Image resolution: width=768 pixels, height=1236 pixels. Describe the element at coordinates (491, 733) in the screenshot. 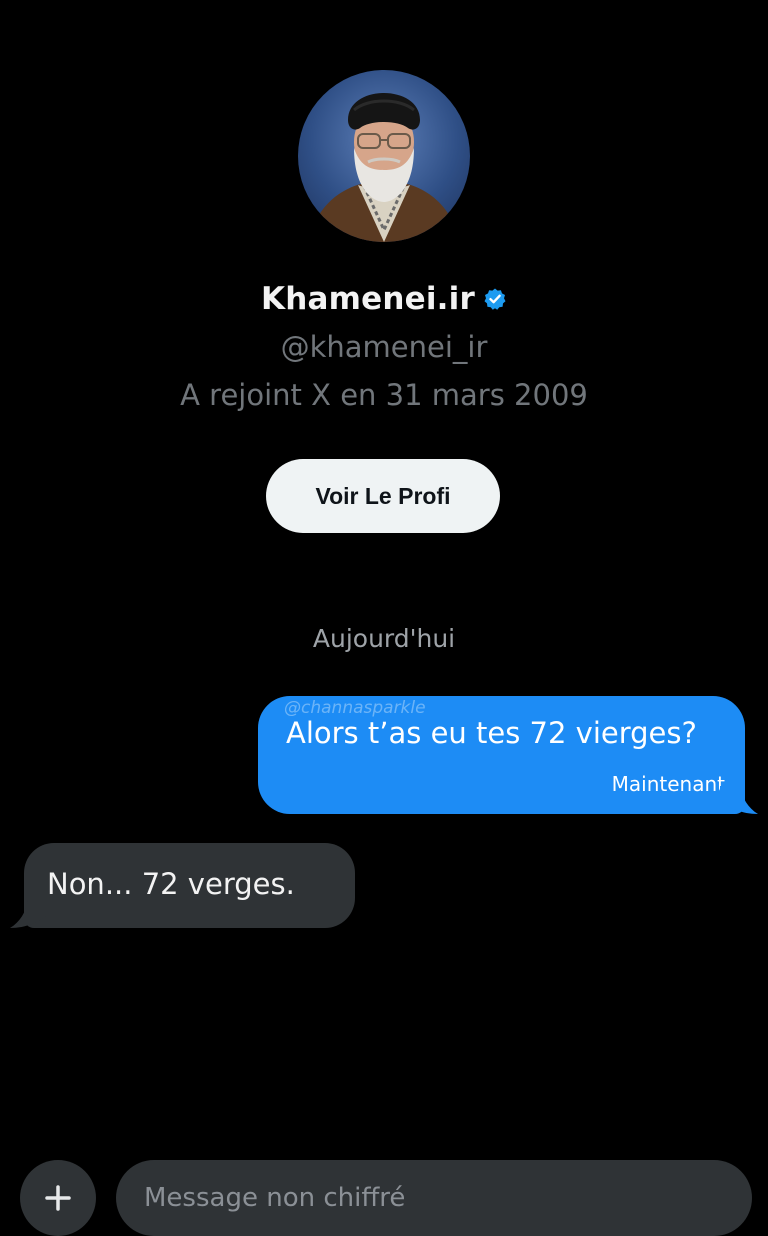

I see `sent-message-text: Alors t’as eu tes 72 vierges?` at that location.